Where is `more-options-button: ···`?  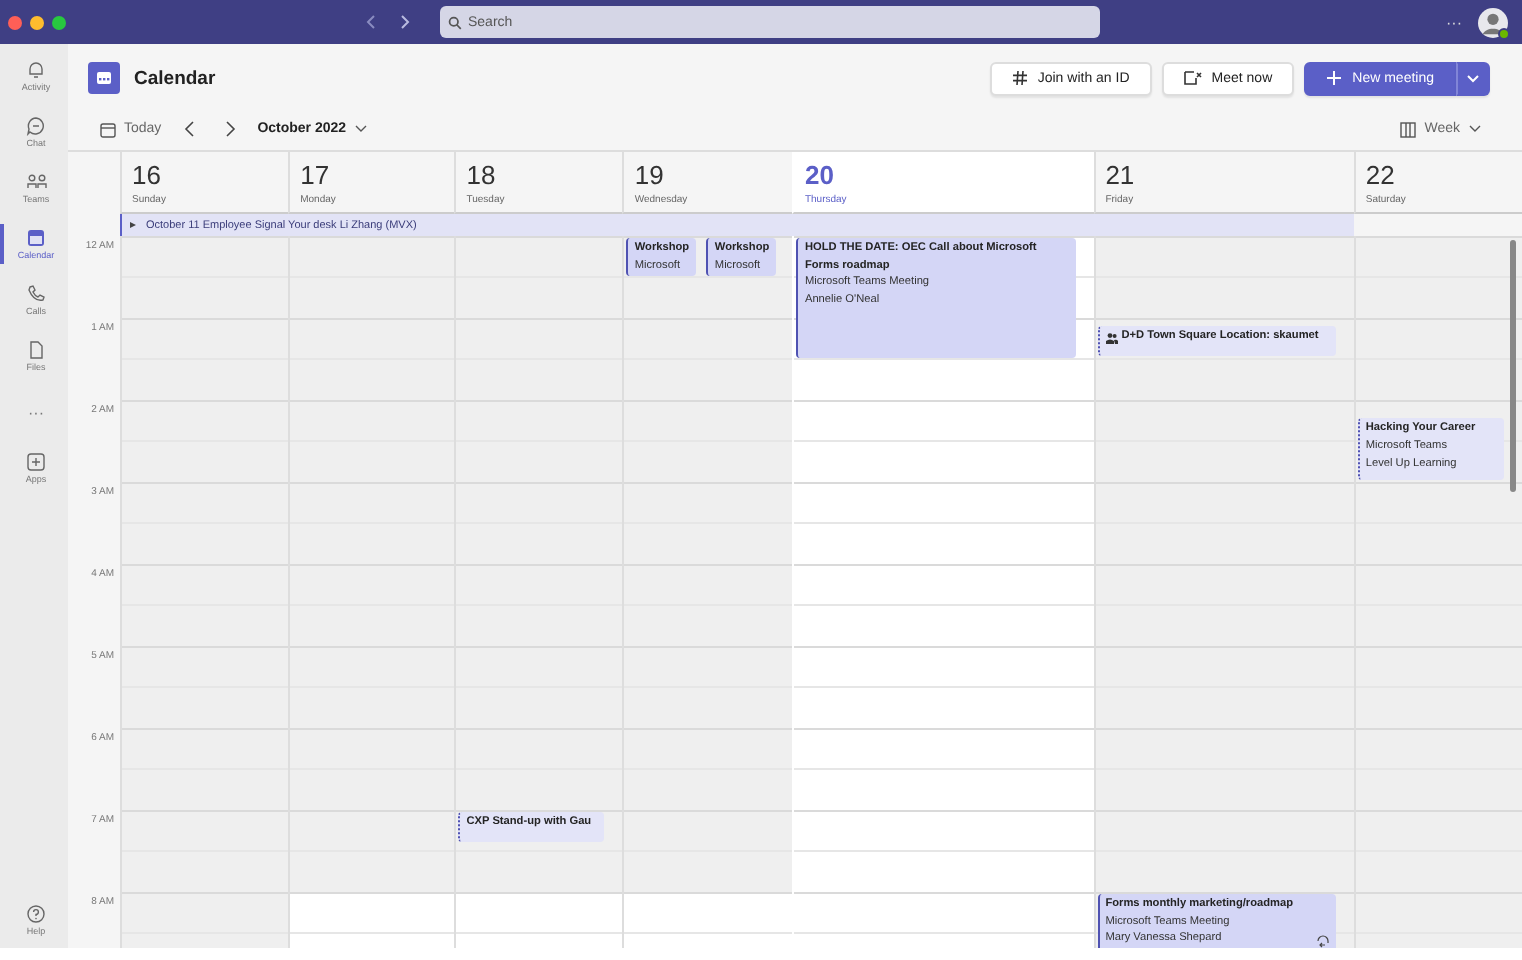 more-options-button: ··· is located at coordinates (1454, 22).